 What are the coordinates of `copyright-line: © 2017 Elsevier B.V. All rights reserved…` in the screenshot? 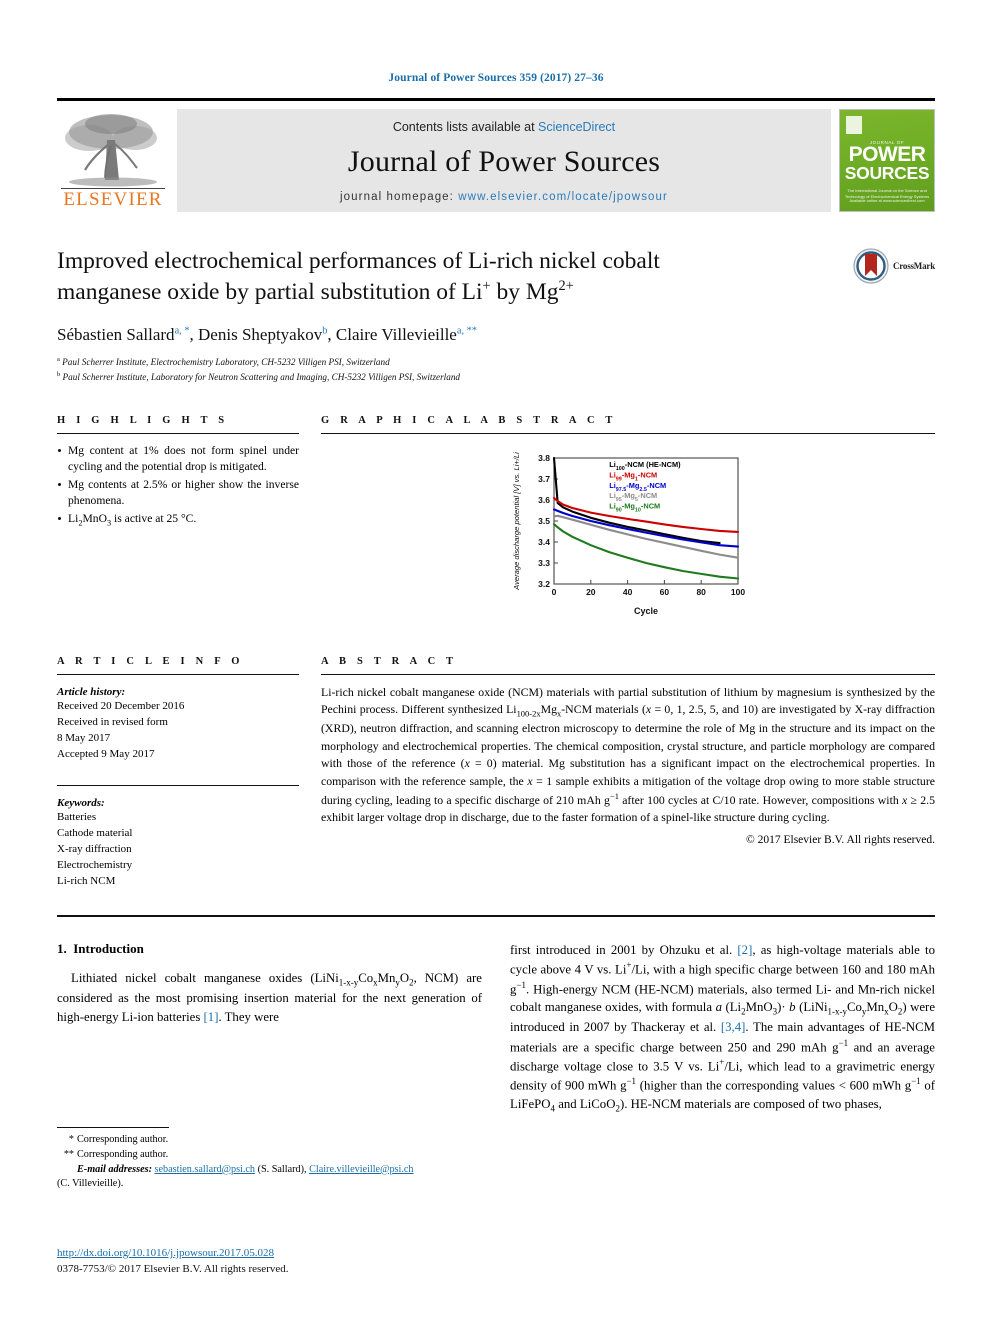 It's located at (840, 839).